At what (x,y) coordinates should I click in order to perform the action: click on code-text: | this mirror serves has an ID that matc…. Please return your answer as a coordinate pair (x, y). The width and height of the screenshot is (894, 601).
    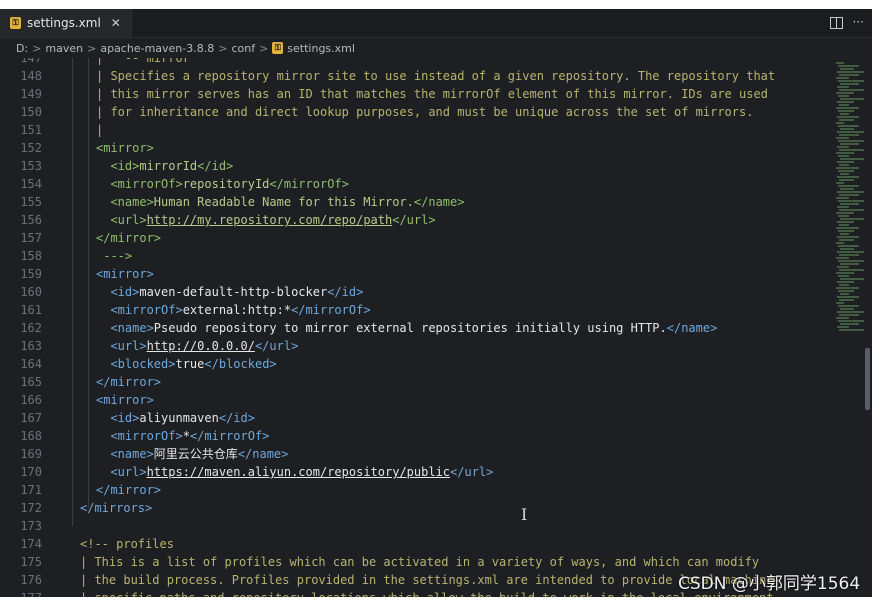
    Looking at the image, I should click on (432, 94).